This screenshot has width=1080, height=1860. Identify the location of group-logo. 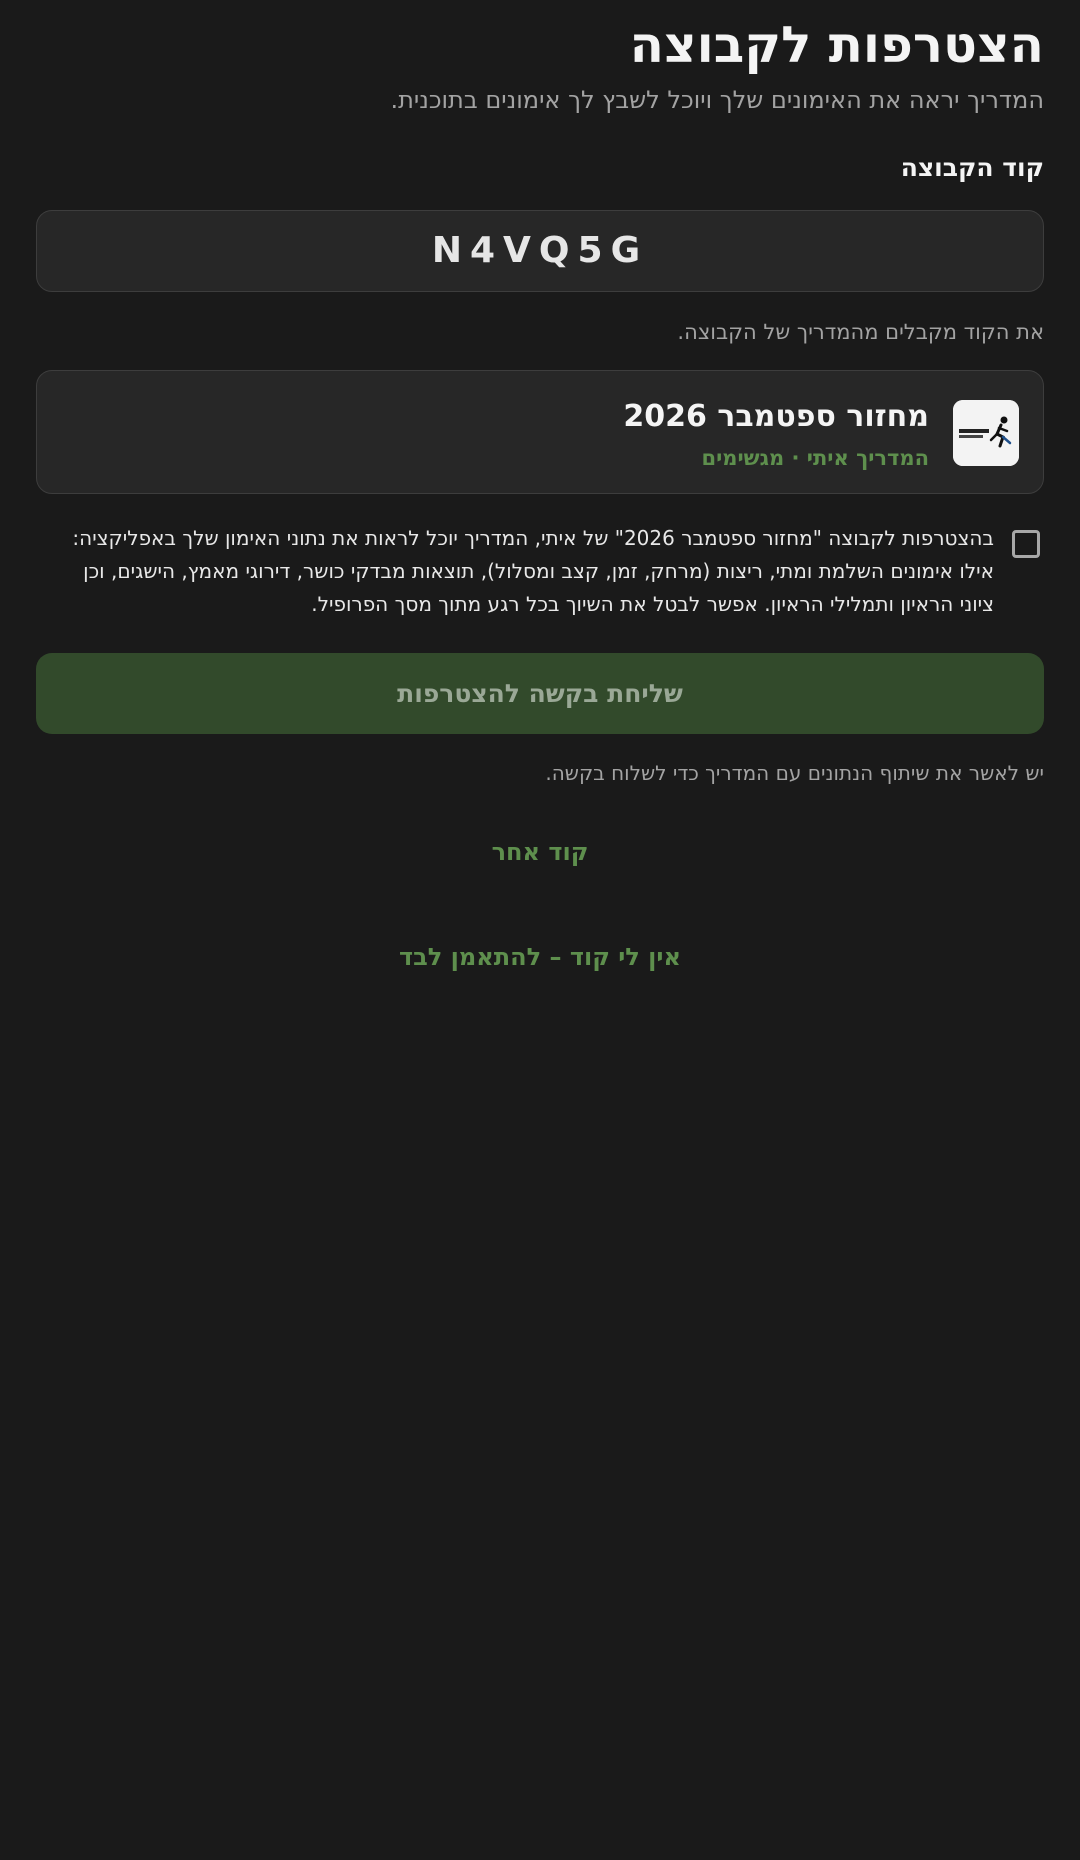
(986, 433).